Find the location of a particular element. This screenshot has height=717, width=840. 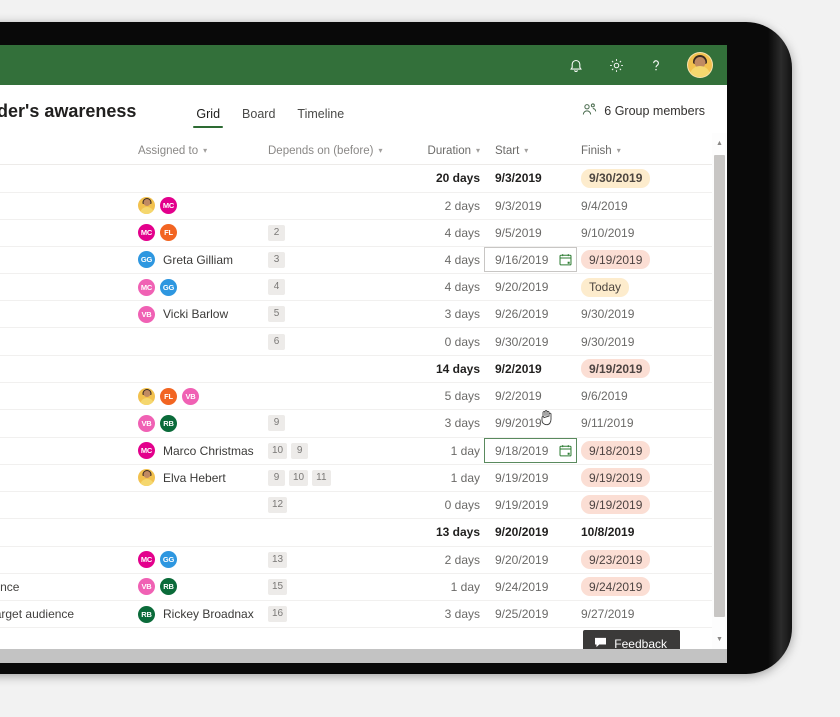

table-row: efined60 days9/30/20199/30/2019 is located at coordinates (363, 342).